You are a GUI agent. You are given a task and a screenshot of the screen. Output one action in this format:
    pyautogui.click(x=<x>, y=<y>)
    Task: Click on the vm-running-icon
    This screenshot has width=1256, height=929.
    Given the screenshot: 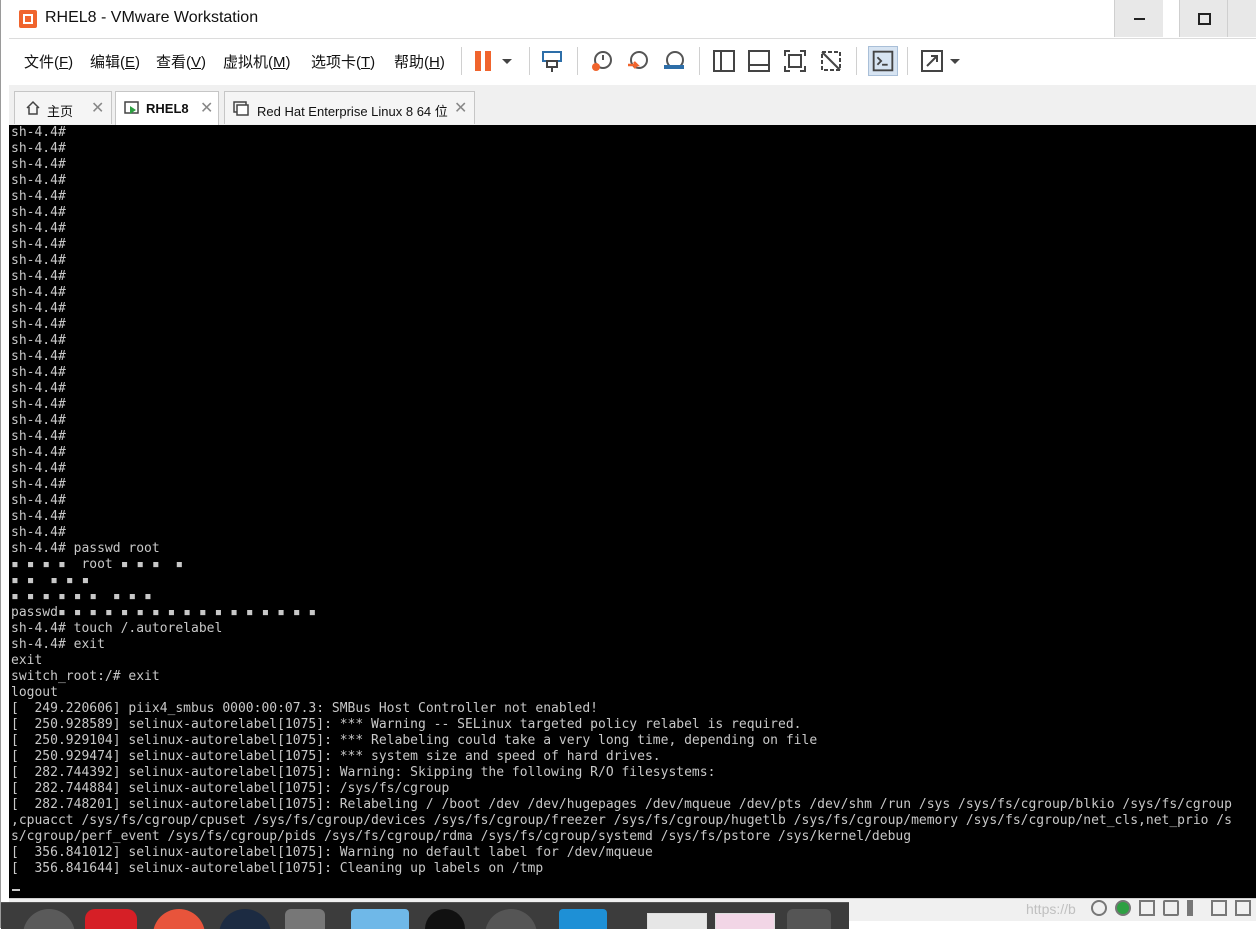 What is the action you would take?
    pyautogui.click(x=131, y=107)
    